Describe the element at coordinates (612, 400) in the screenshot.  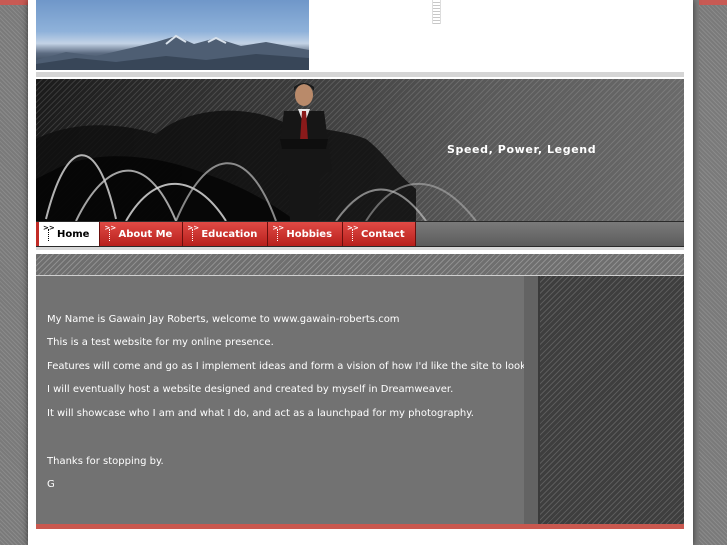
I see `sidebar-column` at that location.